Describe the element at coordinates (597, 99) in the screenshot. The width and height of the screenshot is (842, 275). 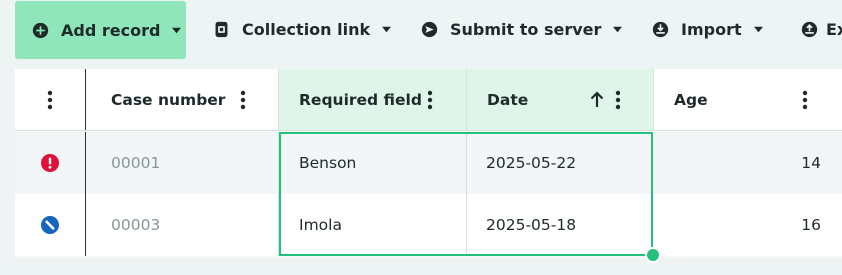
I see `sort-ascending-icon` at that location.